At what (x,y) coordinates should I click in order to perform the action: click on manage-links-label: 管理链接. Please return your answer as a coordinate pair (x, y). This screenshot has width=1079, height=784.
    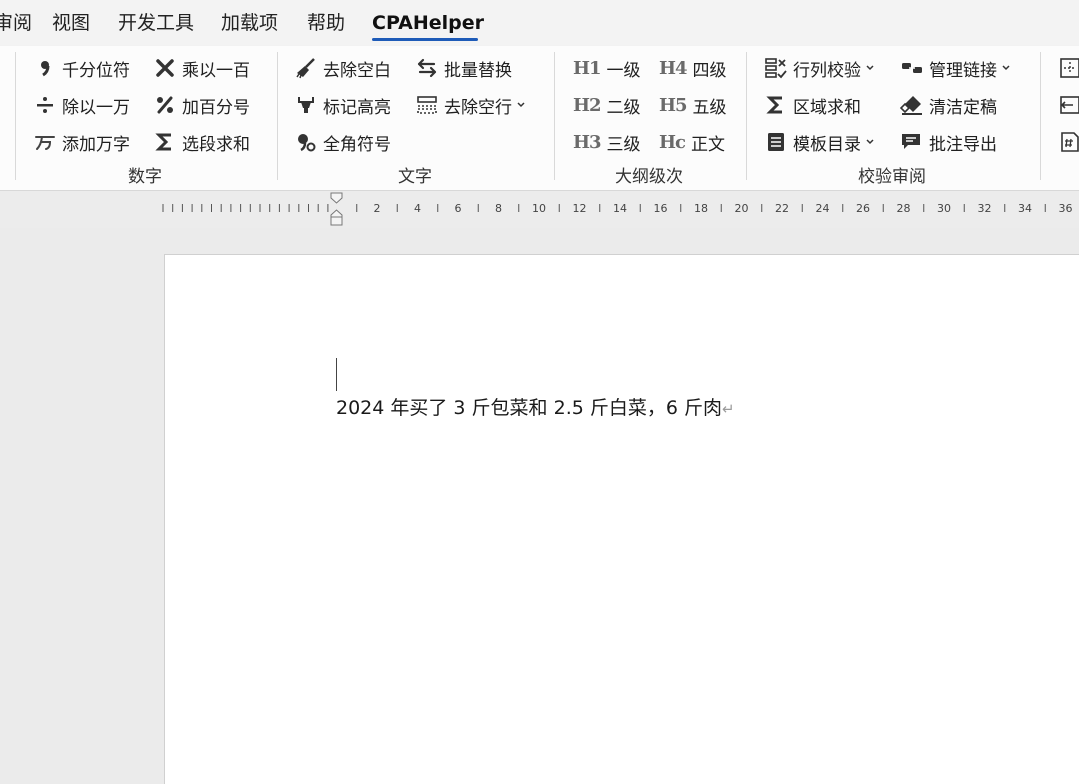
    Looking at the image, I should click on (963, 70).